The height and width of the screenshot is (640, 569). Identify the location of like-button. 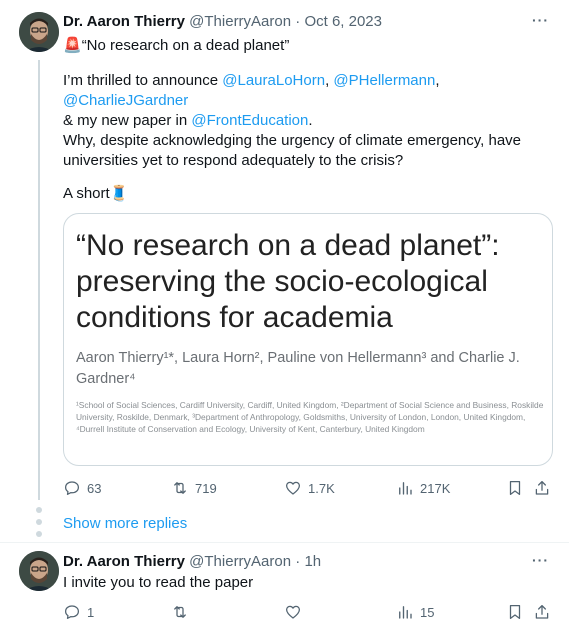
(293, 612).